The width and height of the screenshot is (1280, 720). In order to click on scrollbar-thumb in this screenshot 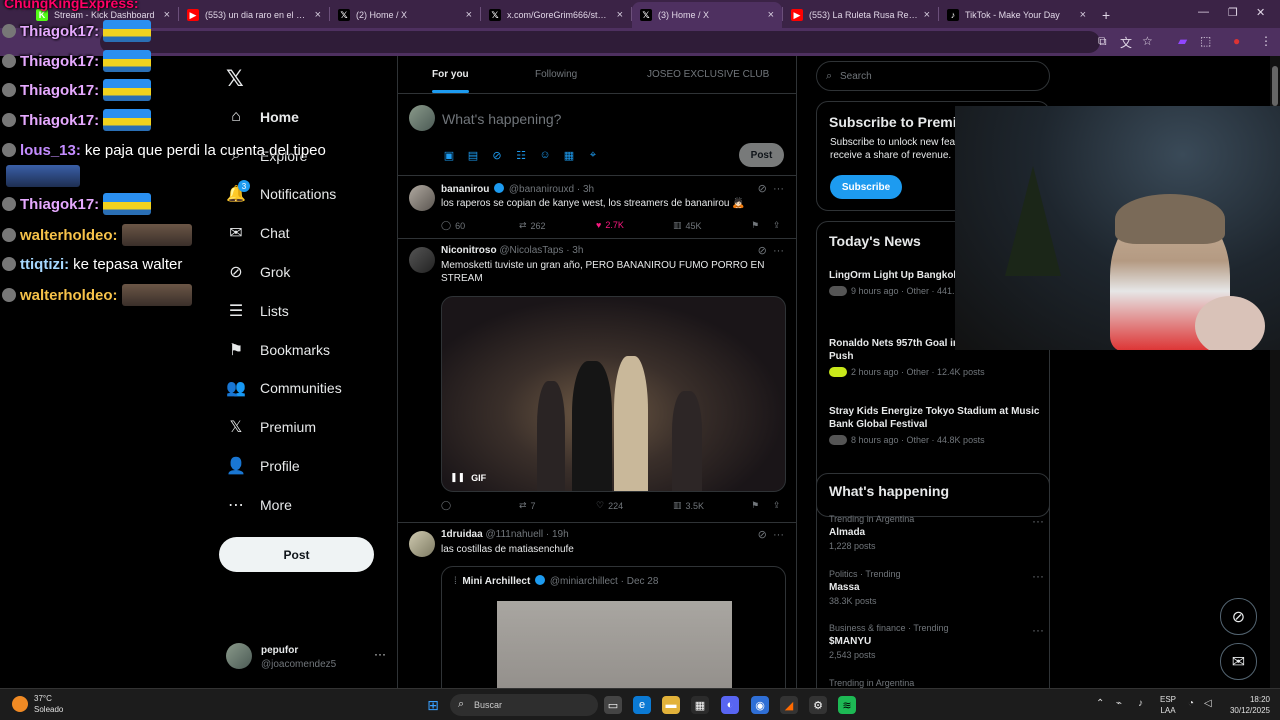, I will do `click(1275, 86)`.